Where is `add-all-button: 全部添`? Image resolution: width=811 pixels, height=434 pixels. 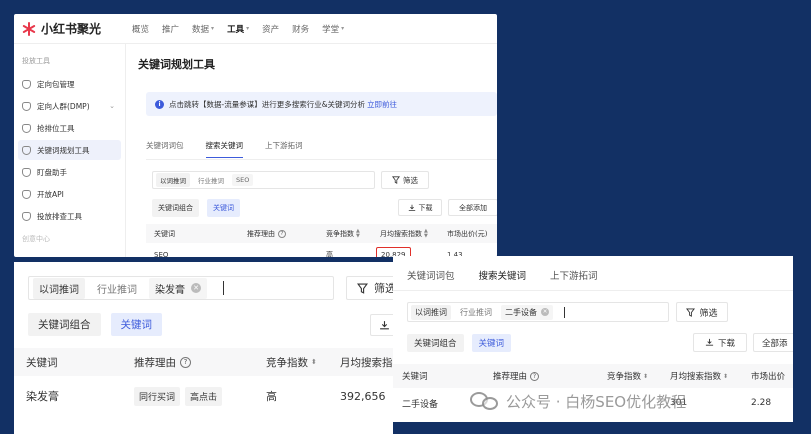 add-all-button: 全部添 is located at coordinates (773, 342).